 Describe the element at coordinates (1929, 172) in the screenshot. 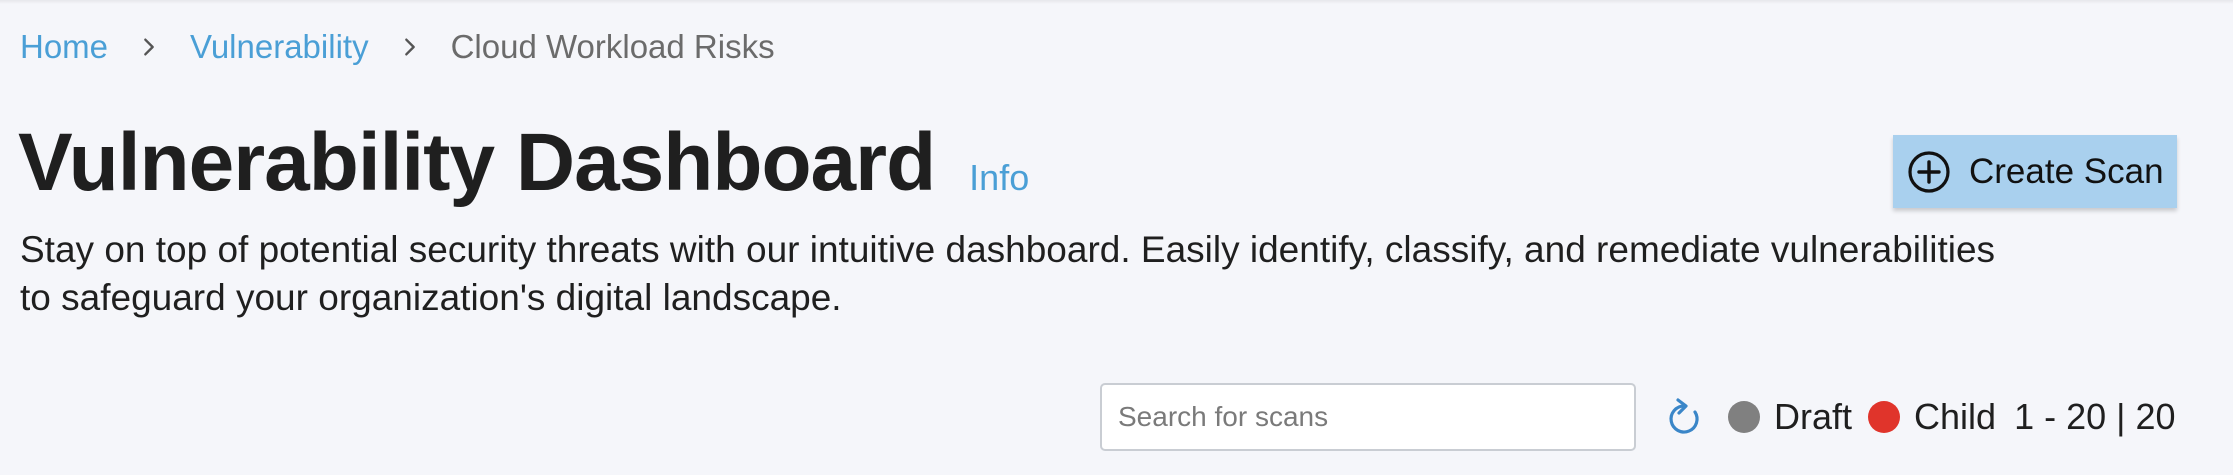

I see `plus-circle-icon` at that location.